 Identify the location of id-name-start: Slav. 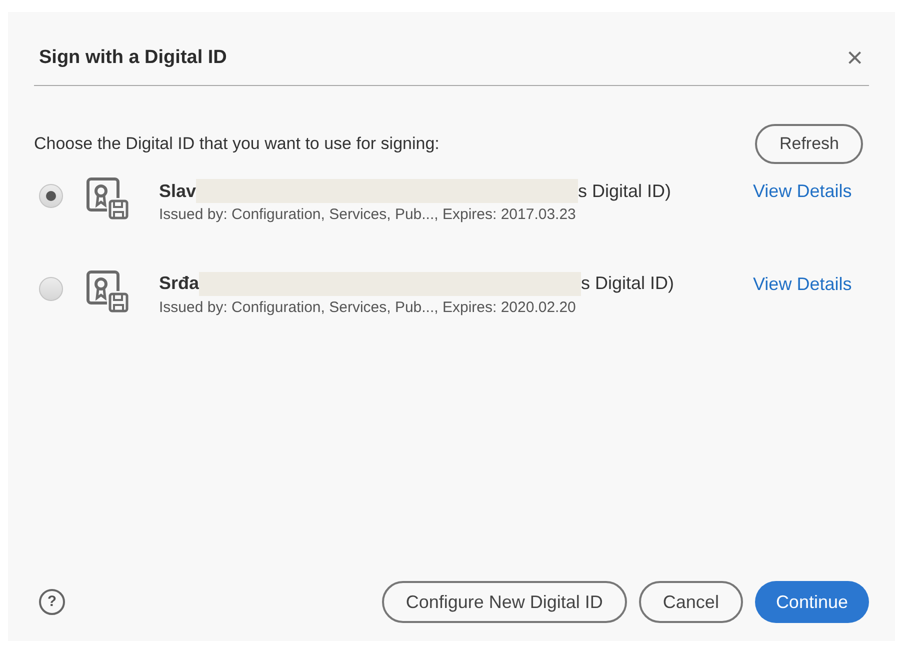
(177, 191).